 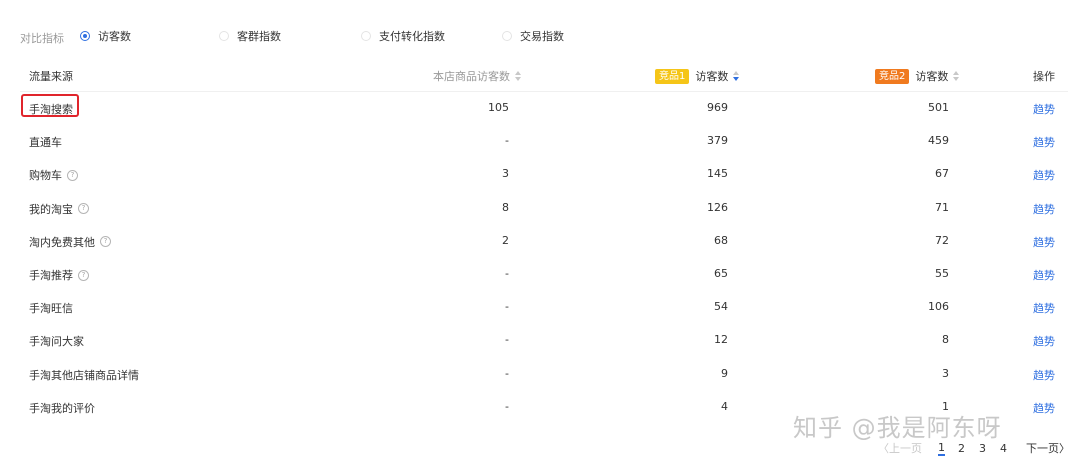 I want to click on radio-visitors: 访客数, so click(x=105, y=36).